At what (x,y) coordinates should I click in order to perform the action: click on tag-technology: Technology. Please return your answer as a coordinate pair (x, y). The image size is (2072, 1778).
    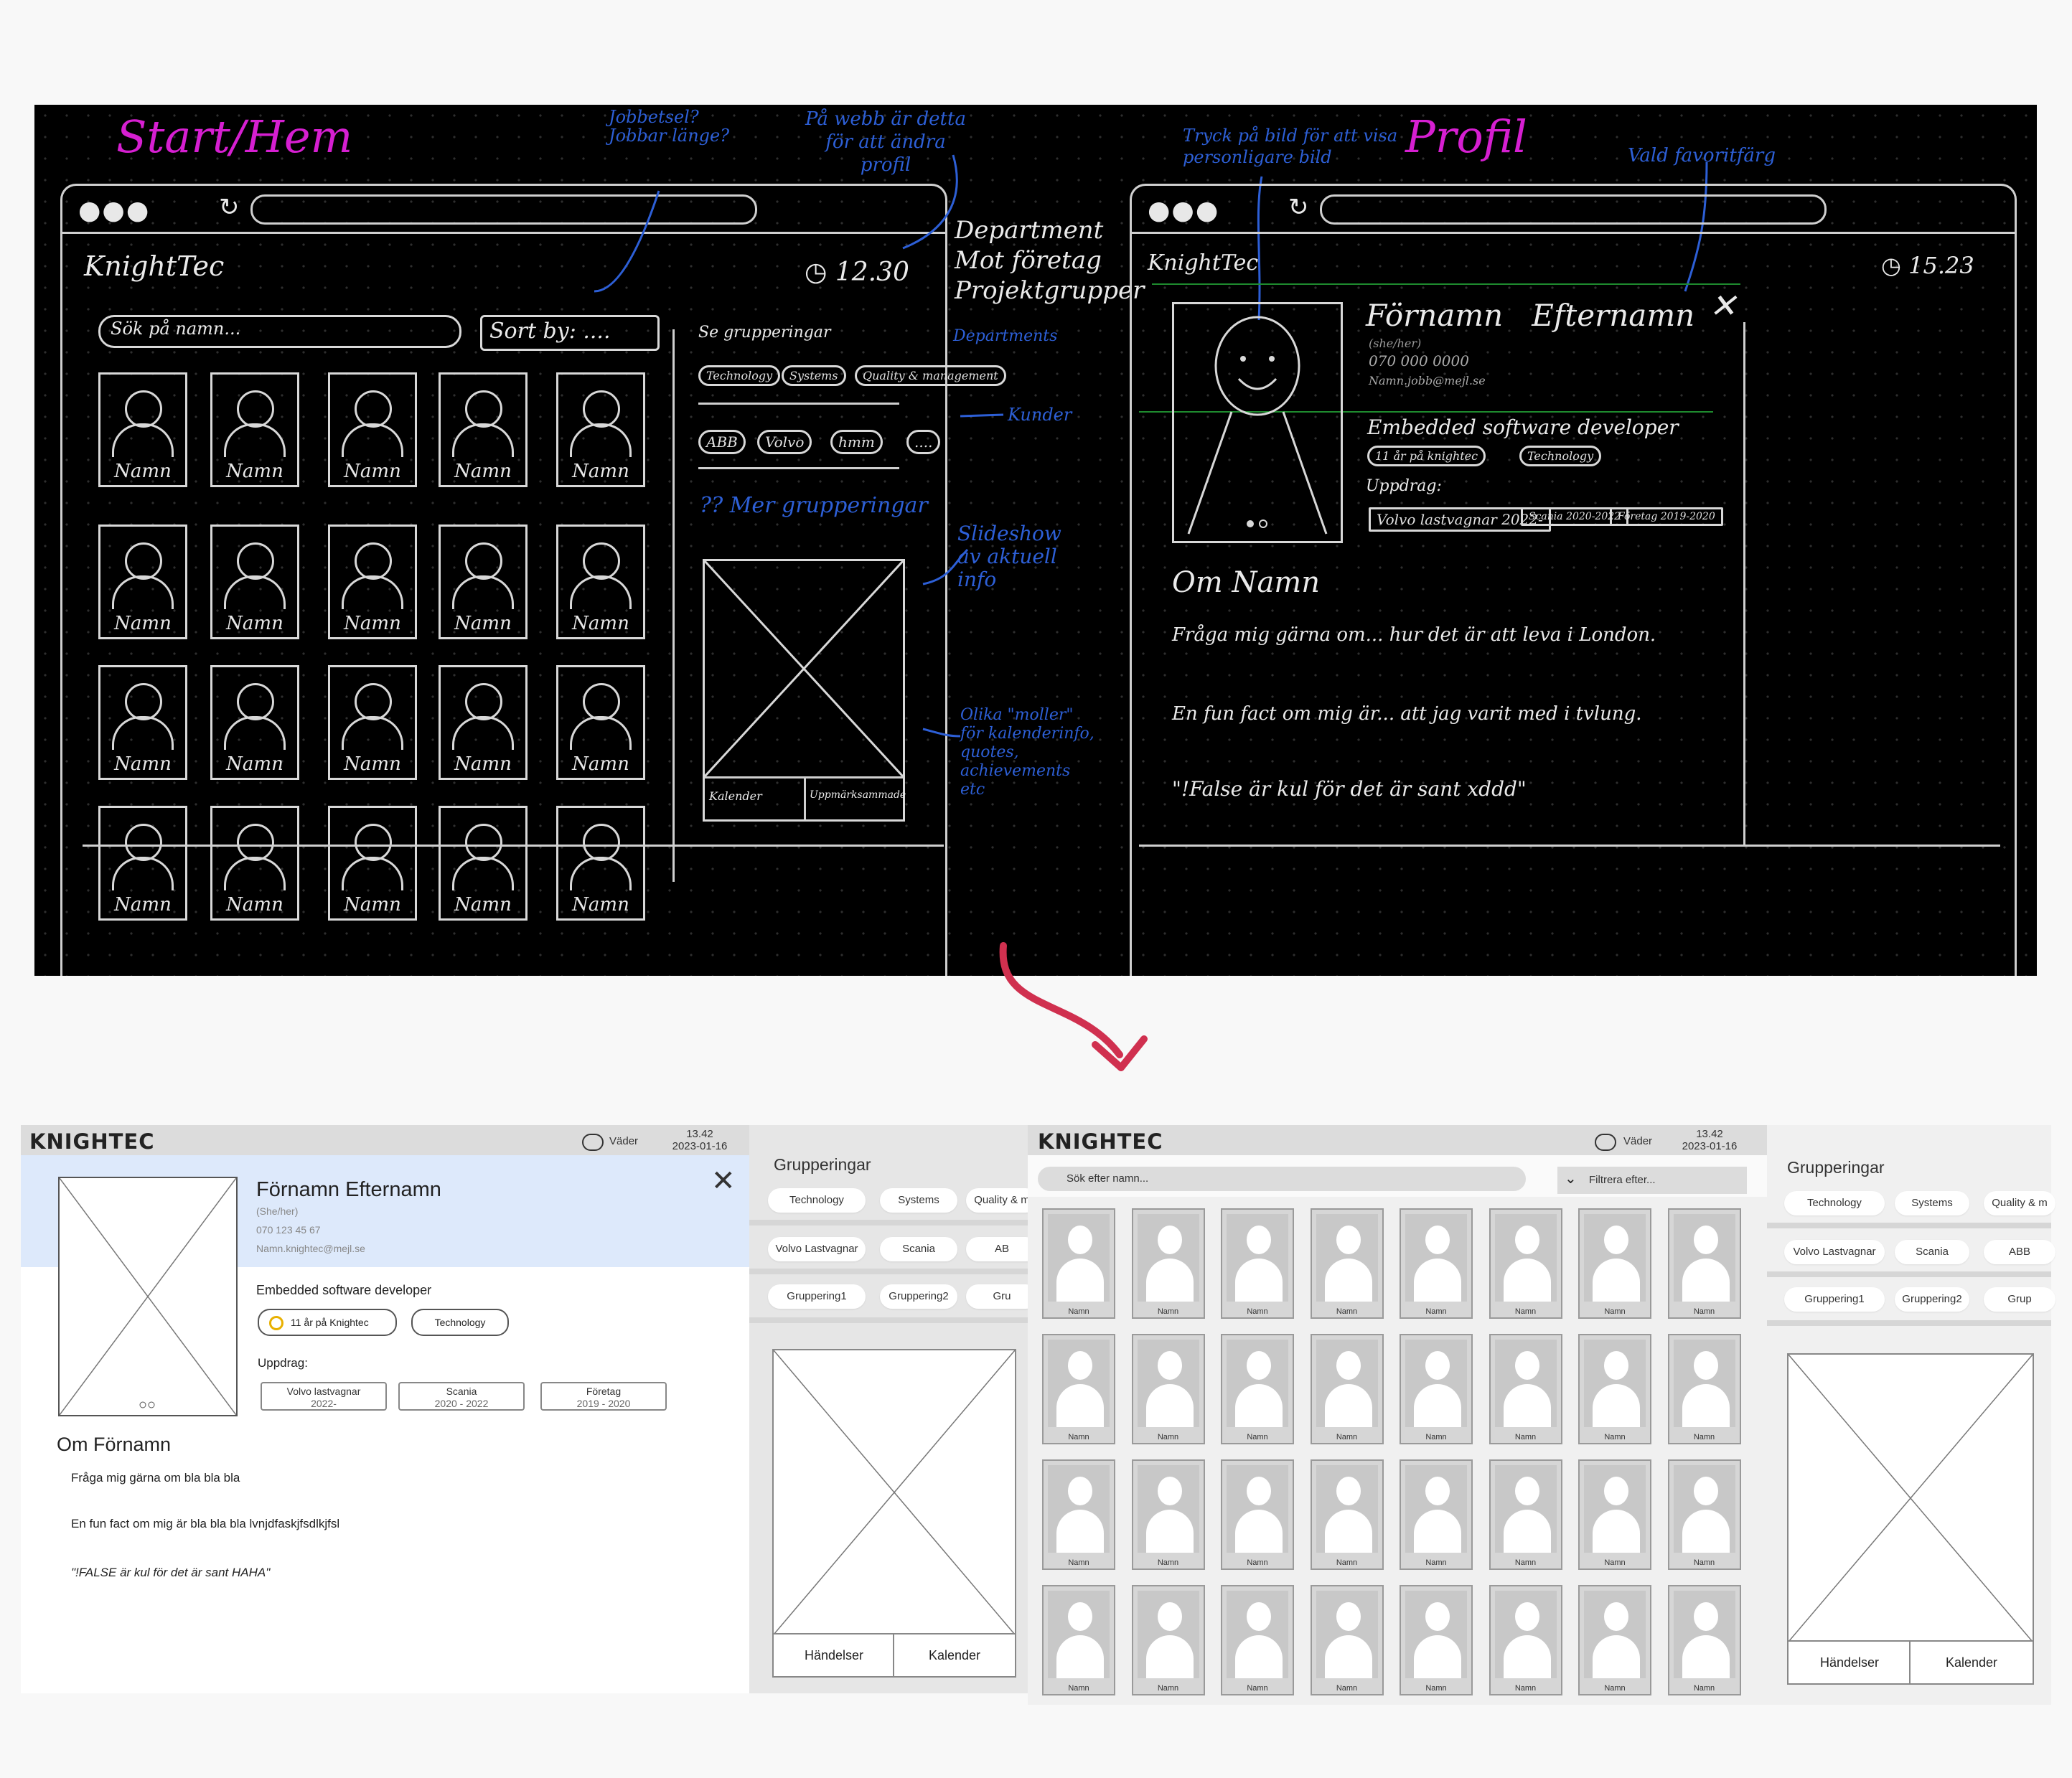
    Looking at the image, I should click on (460, 1322).